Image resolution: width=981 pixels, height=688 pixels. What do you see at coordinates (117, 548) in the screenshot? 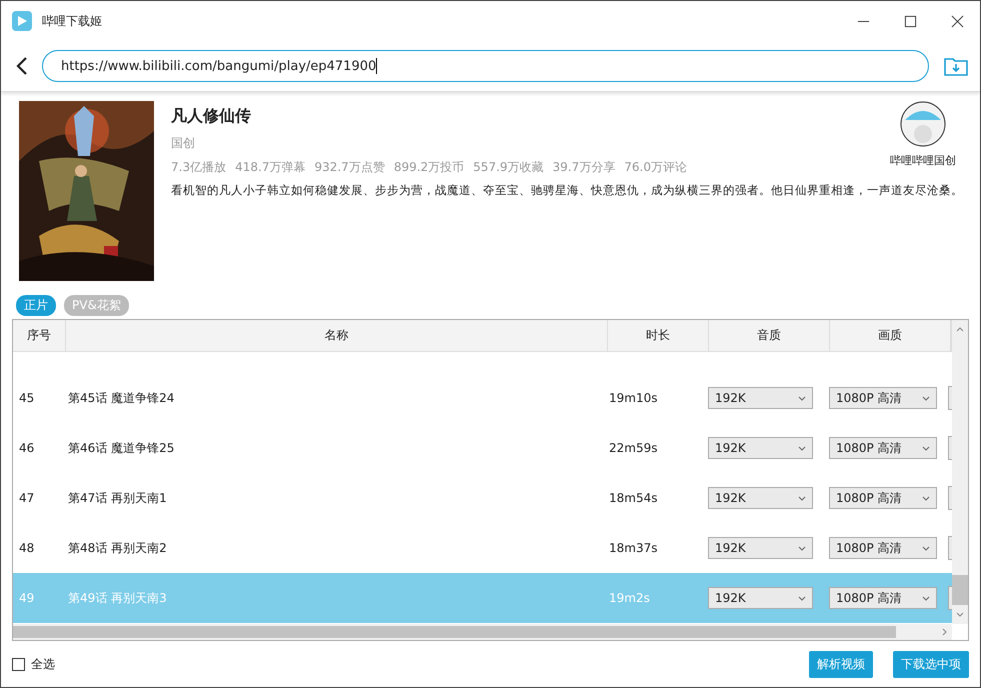
I see `table-cell-text: 第48话 再别天南2` at bounding box center [117, 548].